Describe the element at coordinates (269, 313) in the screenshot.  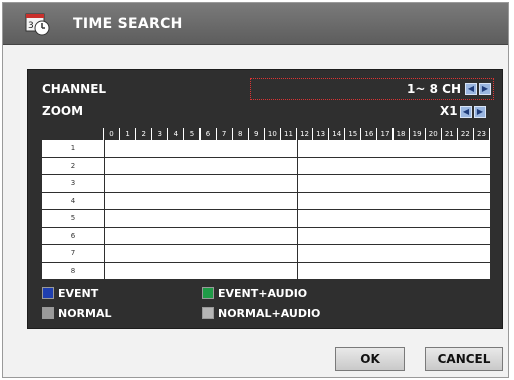
I see `legend-normal-audio-label: NORMAL+AUDIO` at that location.